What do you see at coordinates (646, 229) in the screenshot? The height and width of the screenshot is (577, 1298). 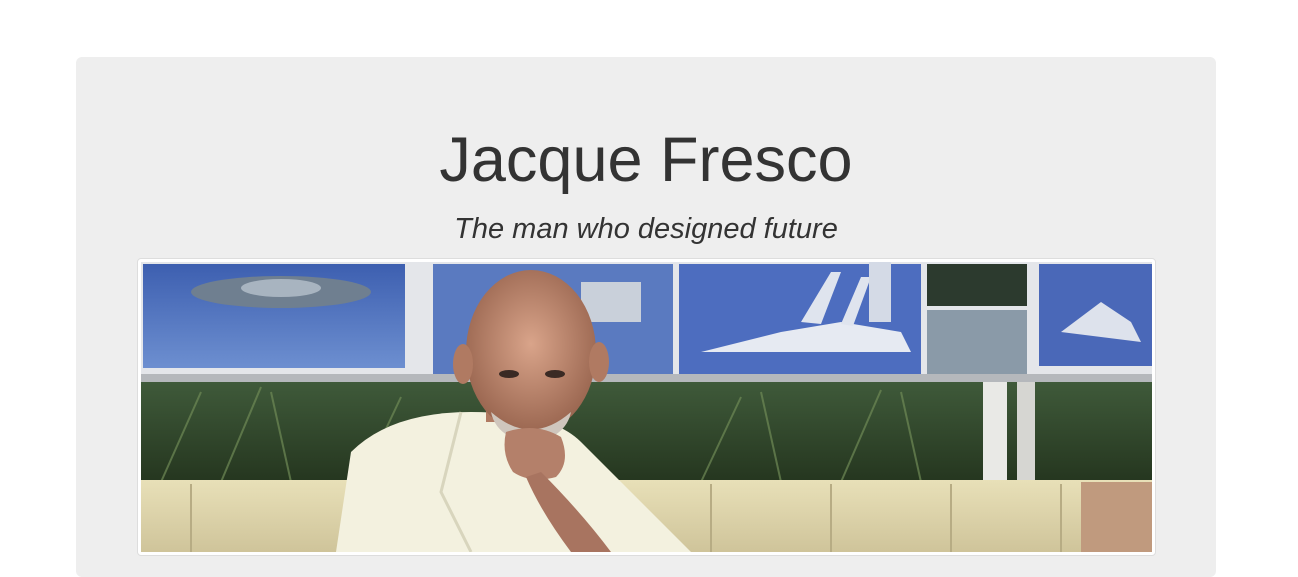 I see `page-subtitle: The man who designed future` at bounding box center [646, 229].